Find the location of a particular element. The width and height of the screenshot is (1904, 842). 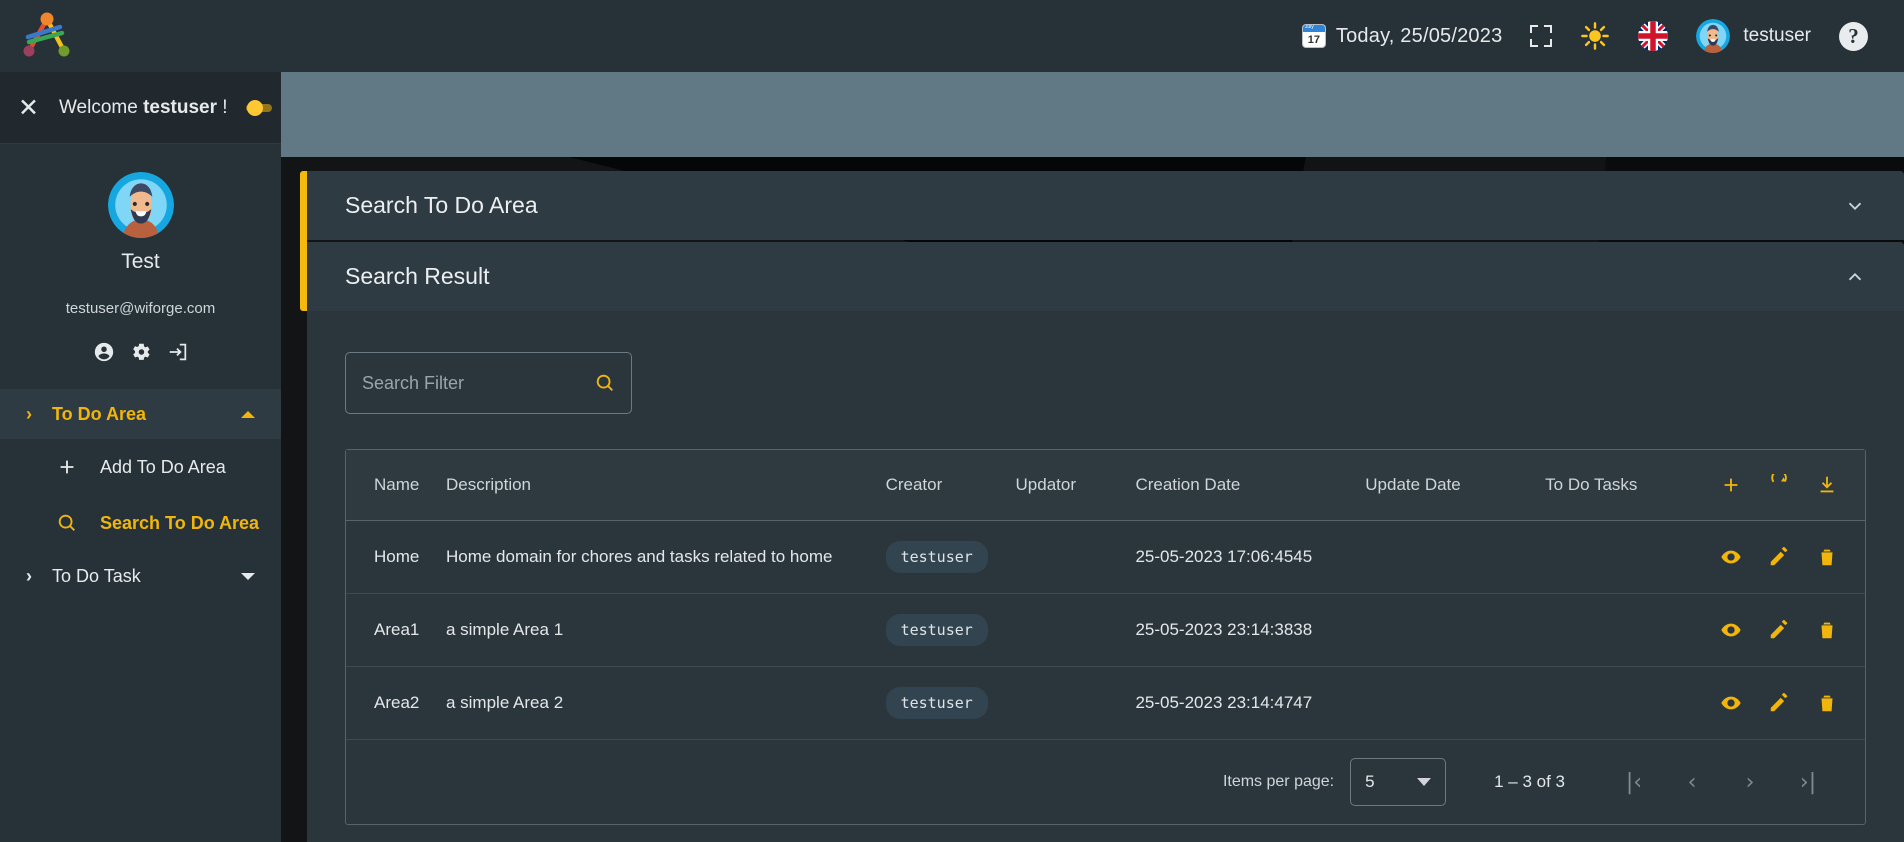

column-header-name: Name is located at coordinates (396, 485).